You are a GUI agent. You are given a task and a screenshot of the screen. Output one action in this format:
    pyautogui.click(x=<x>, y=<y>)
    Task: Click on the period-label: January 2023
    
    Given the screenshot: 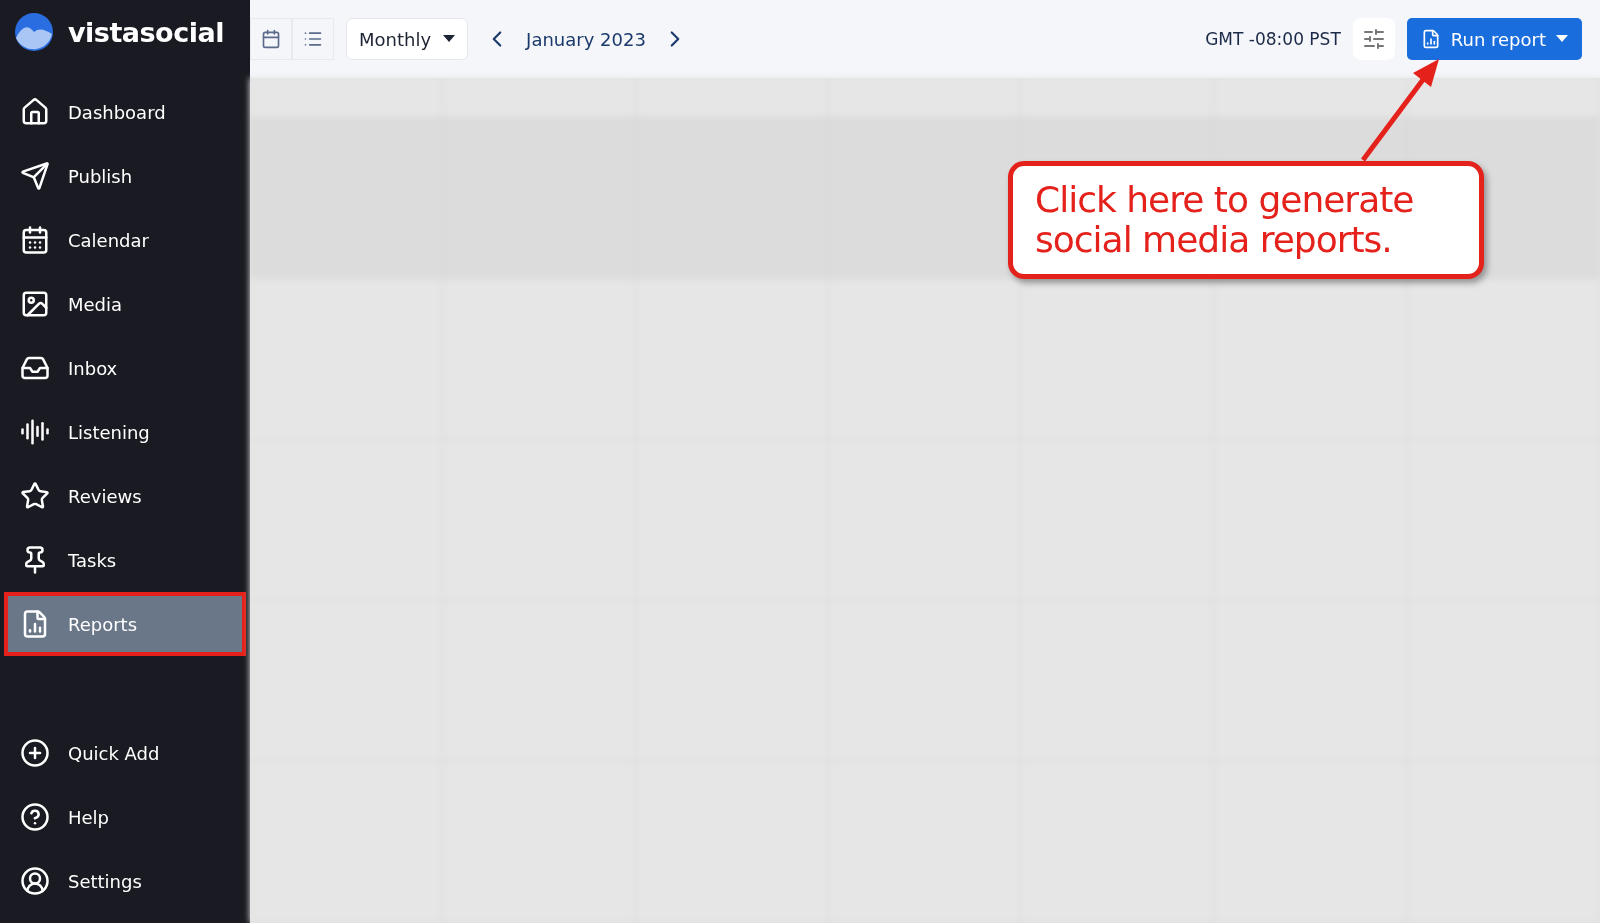 What is the action you would take?
    pyautogui.click(x=586, y=39)
    